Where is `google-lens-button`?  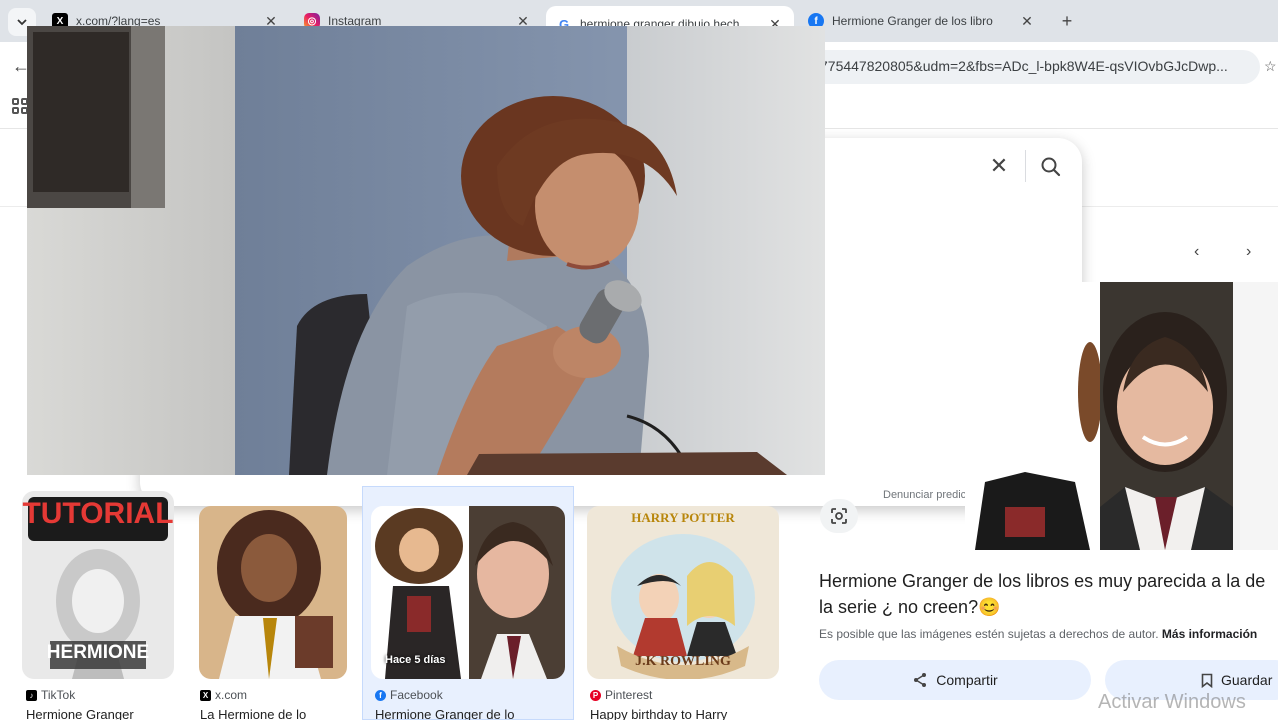
google-lens-button is located at coordinates (839, 516).